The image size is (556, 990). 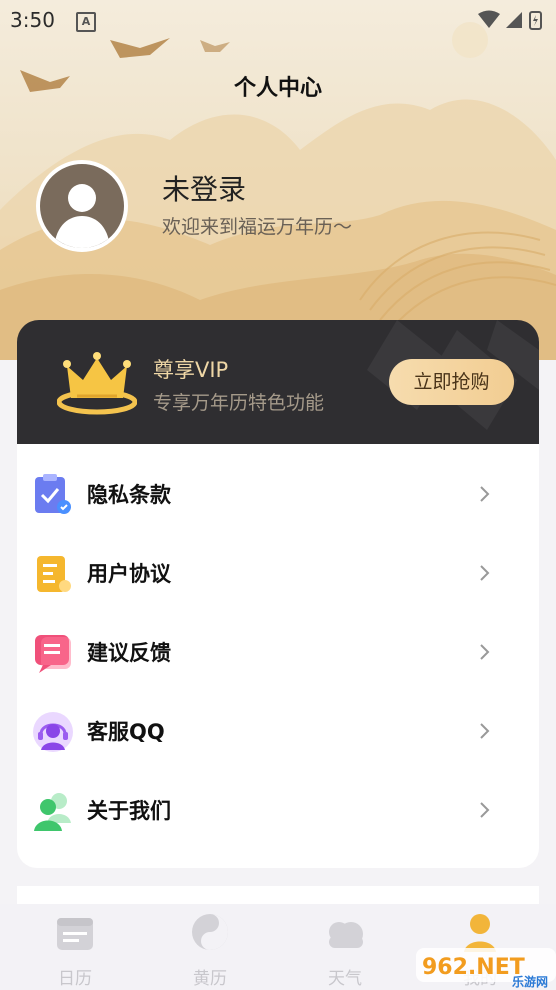 I want to click on tab-weather: 天气, so click(x=345, y=951).